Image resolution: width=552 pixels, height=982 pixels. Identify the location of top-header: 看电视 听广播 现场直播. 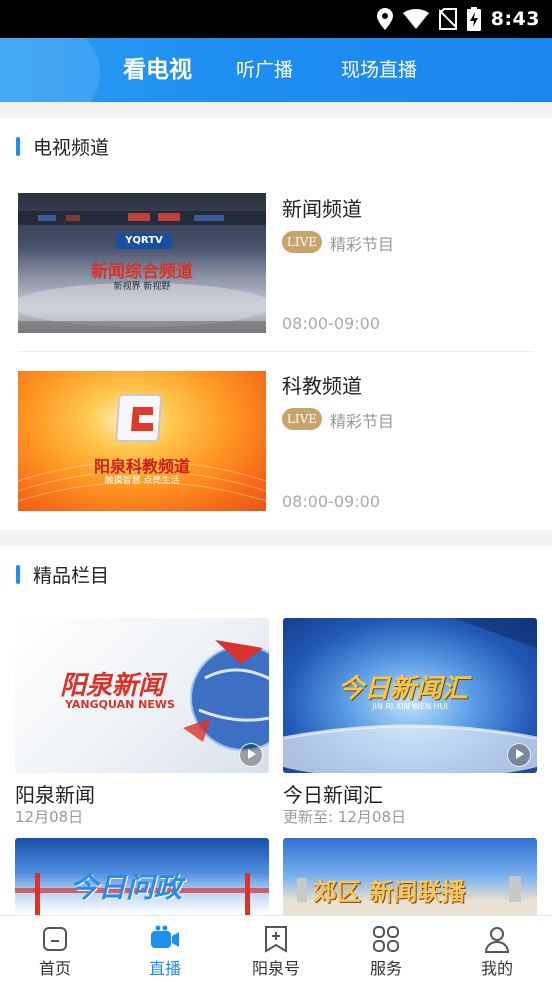
(276, 70).